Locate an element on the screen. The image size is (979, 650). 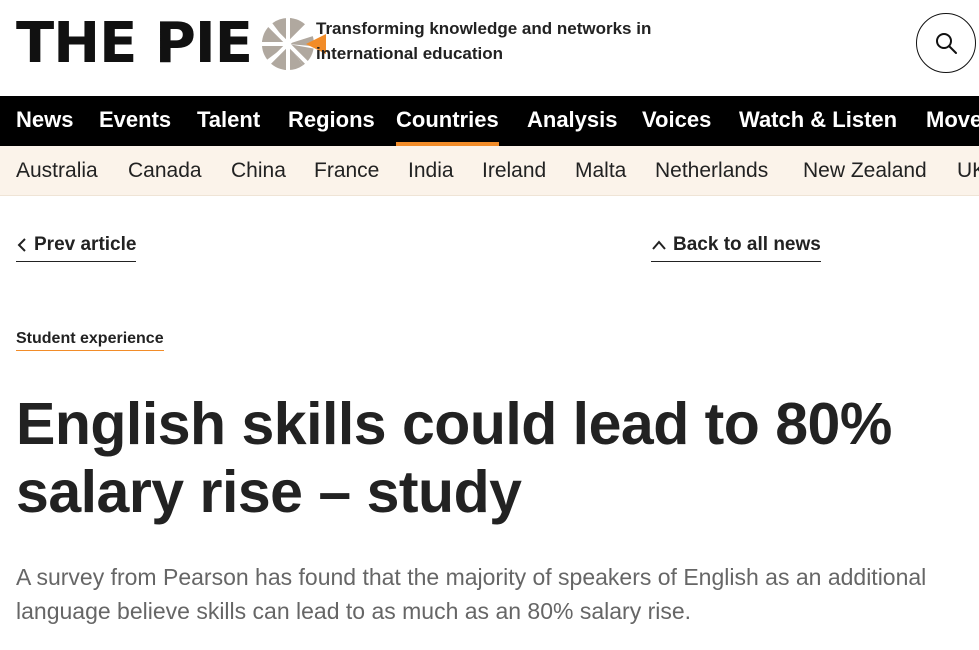
country-item-new-zealand: New Zealand is located at coordinates (865, 170).